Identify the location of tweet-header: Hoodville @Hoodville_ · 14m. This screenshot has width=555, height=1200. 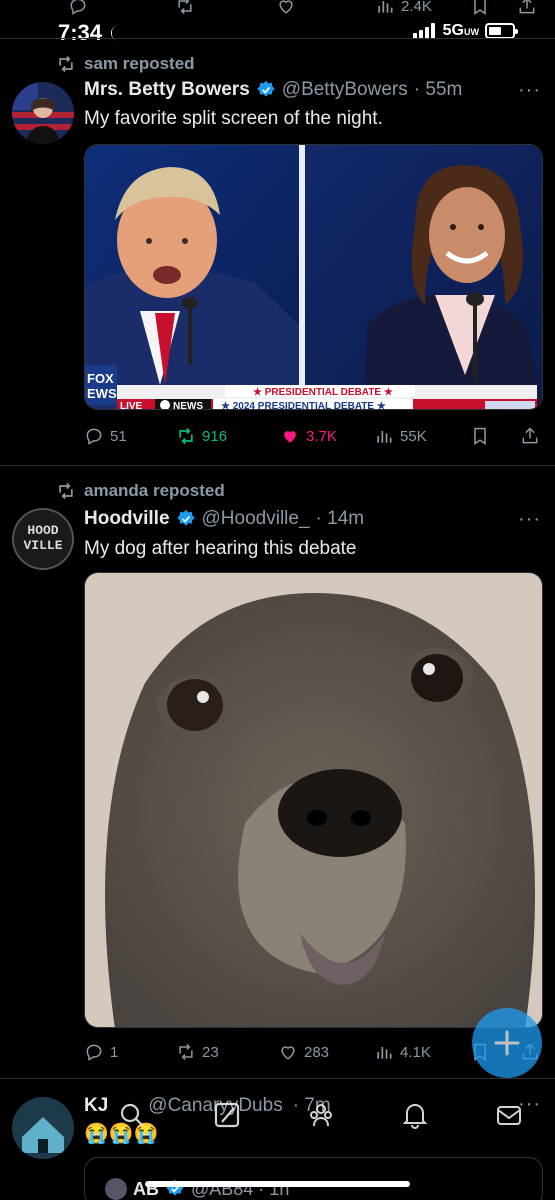
(224, 519).